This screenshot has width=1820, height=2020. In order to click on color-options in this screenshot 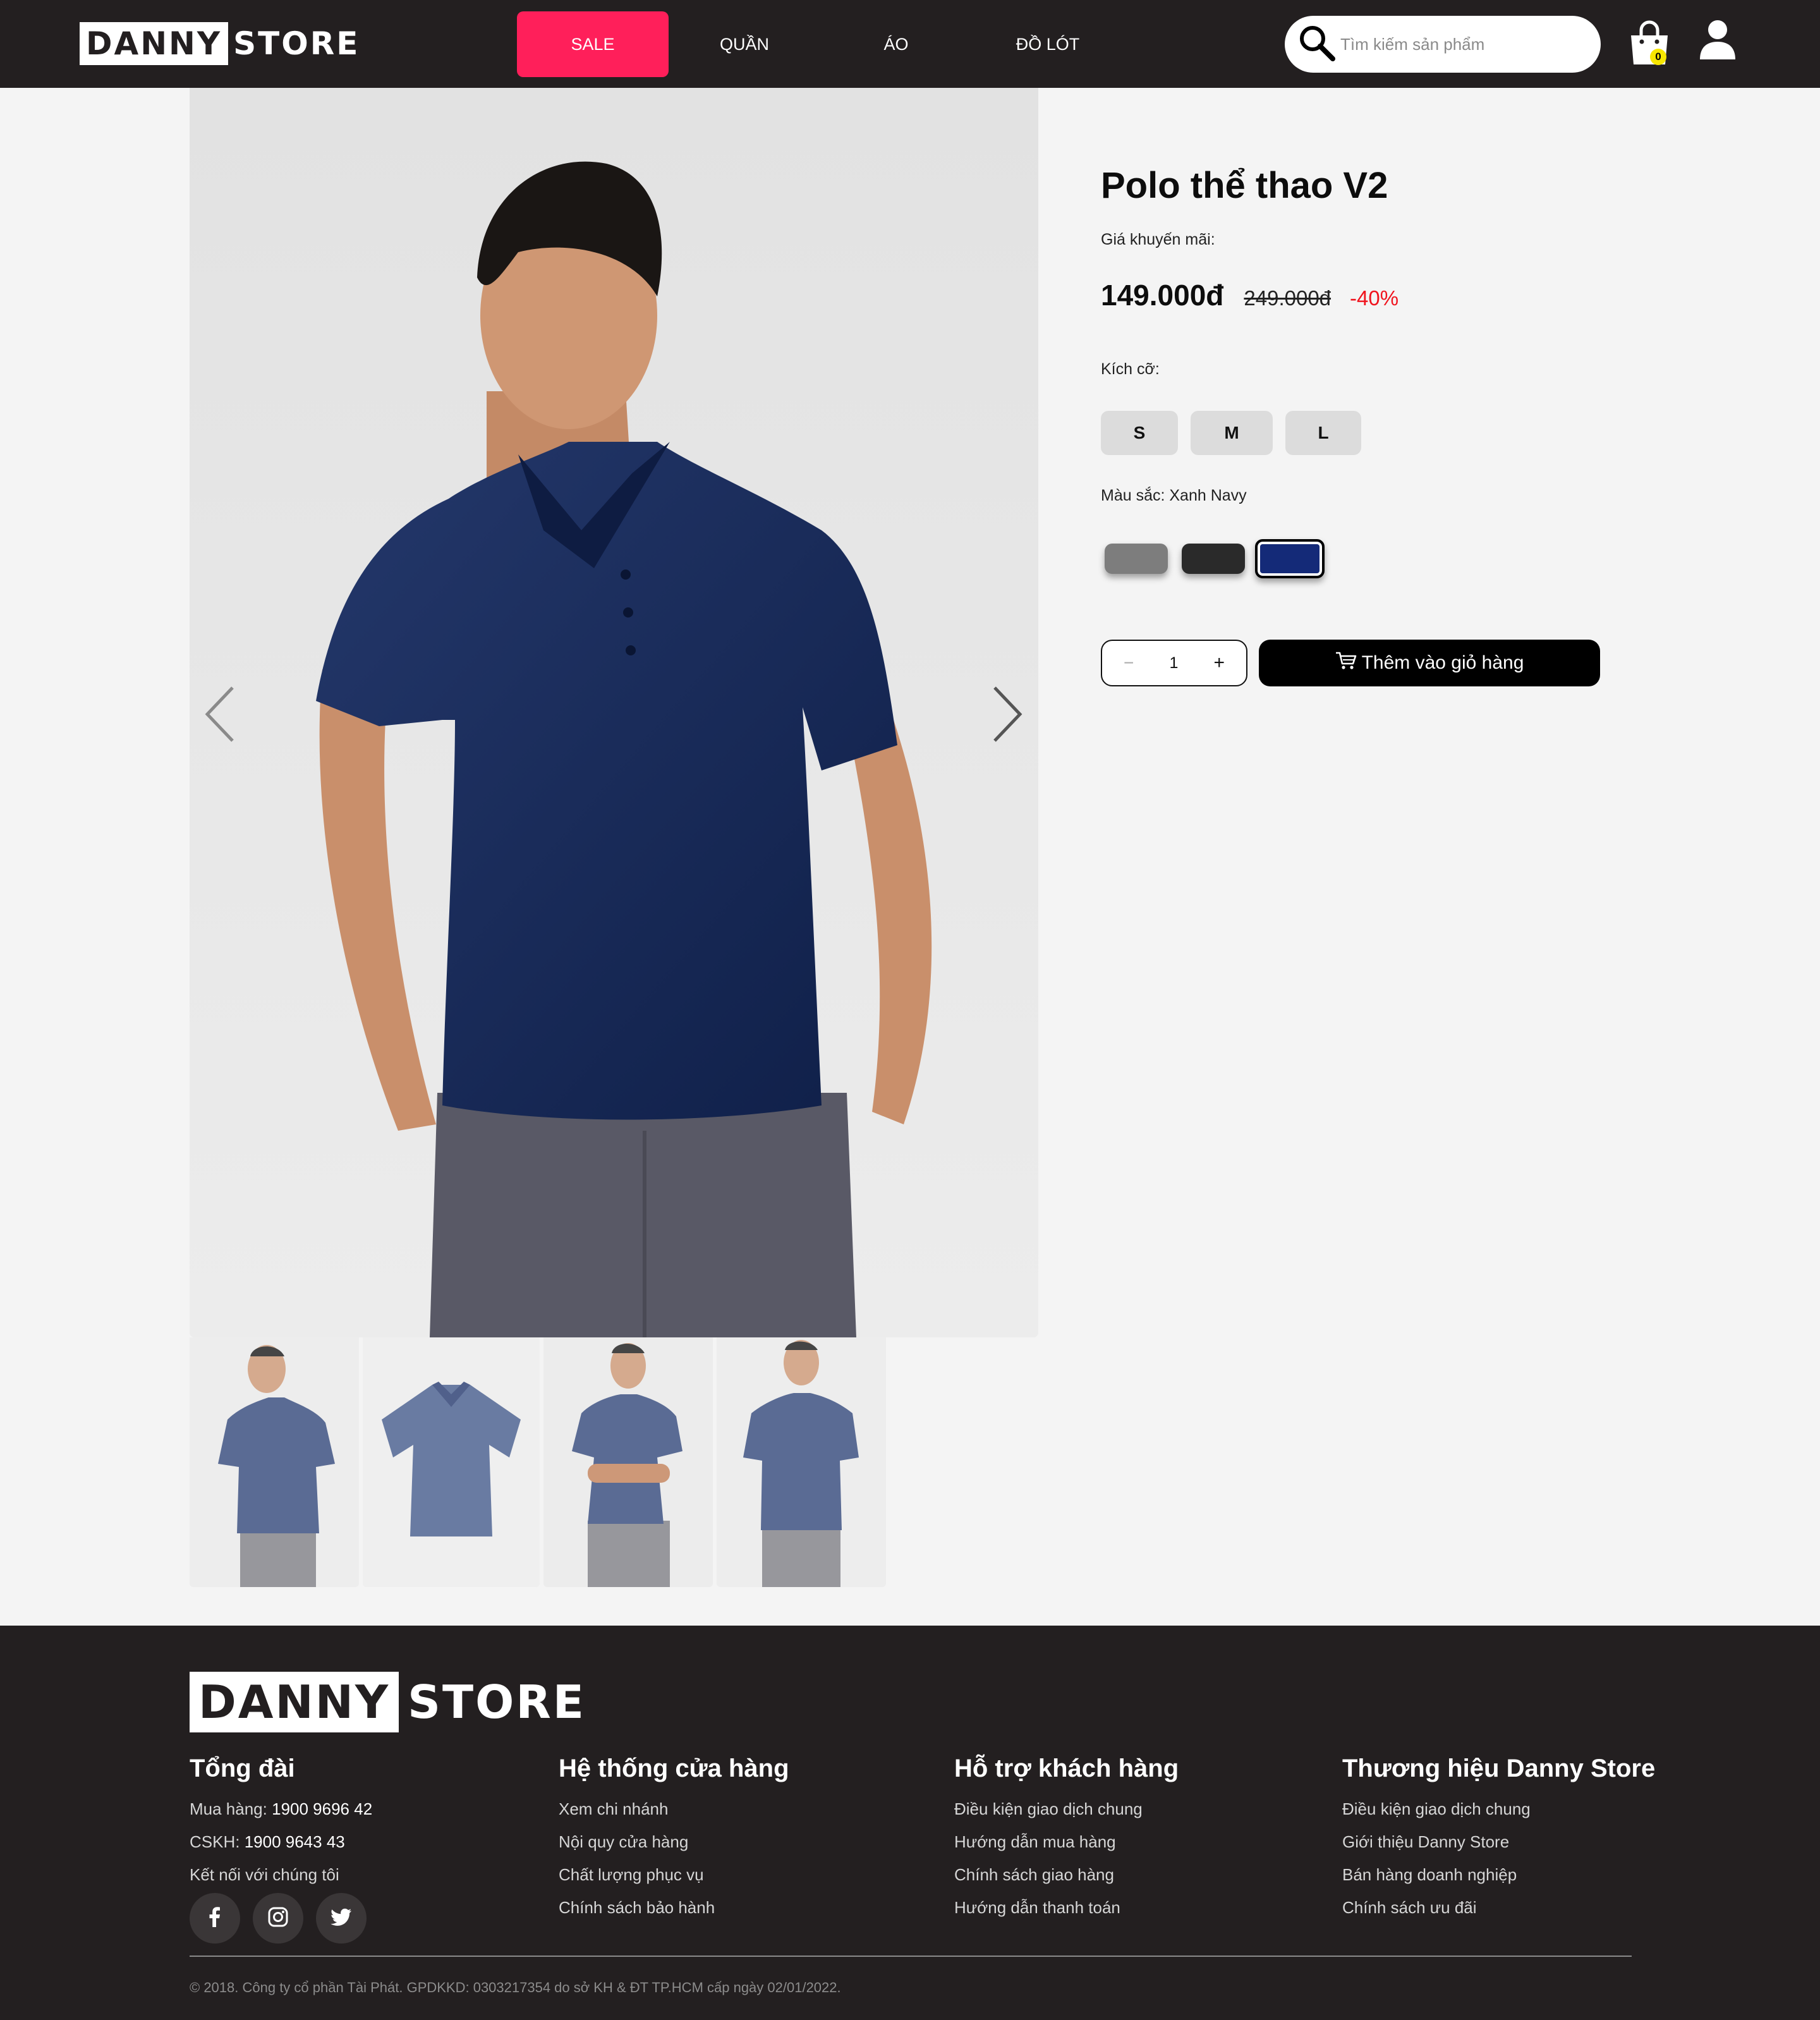, I will do `click(1221, 559)`.